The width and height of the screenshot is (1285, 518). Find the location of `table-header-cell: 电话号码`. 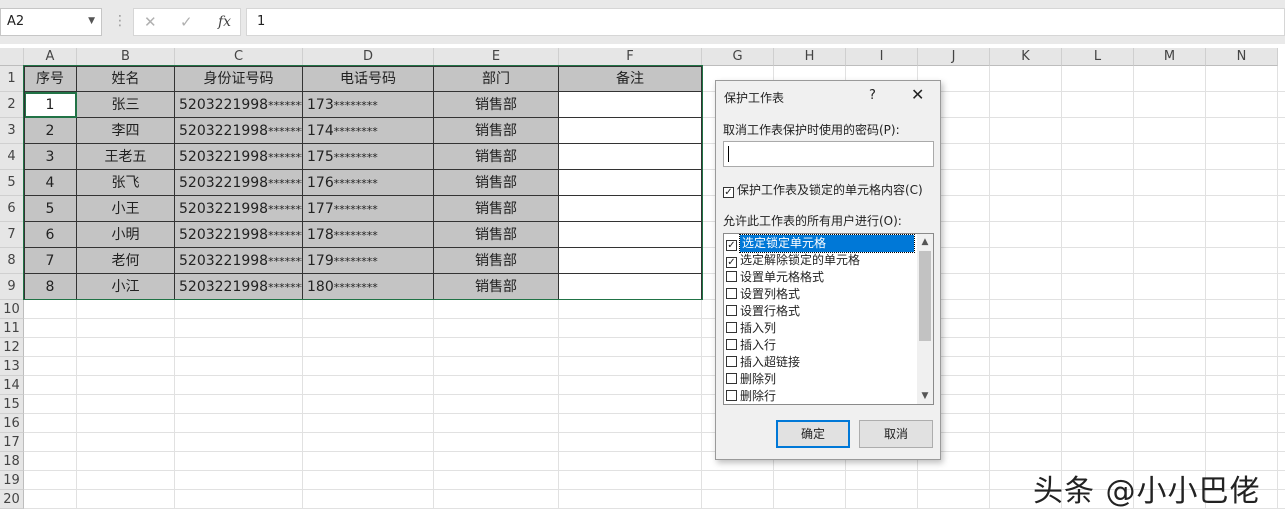

table-header-cell: 电话号码 is located at coordinates (368, 79).